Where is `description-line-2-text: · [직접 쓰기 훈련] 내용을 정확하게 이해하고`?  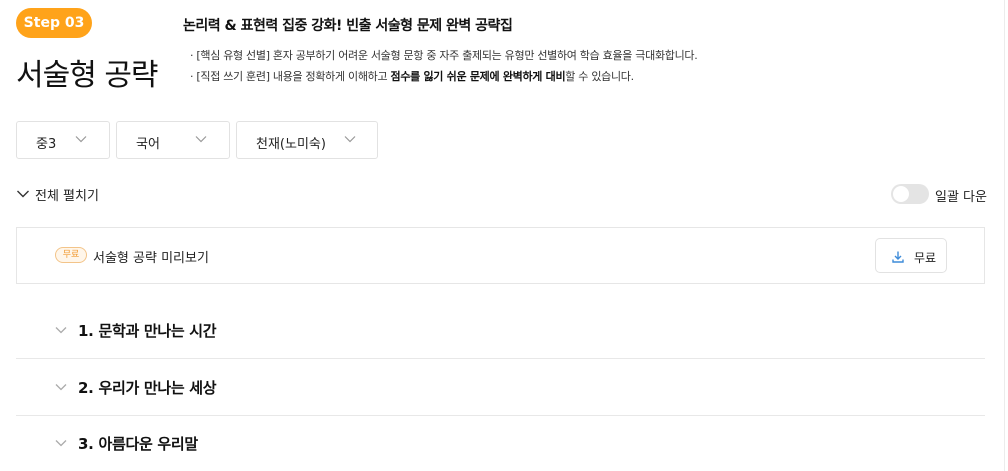 description-line-2-text: · [직접 쓰기 훈련] 내용을 정확하게 이해하고 is located at coordinates (290, 76).